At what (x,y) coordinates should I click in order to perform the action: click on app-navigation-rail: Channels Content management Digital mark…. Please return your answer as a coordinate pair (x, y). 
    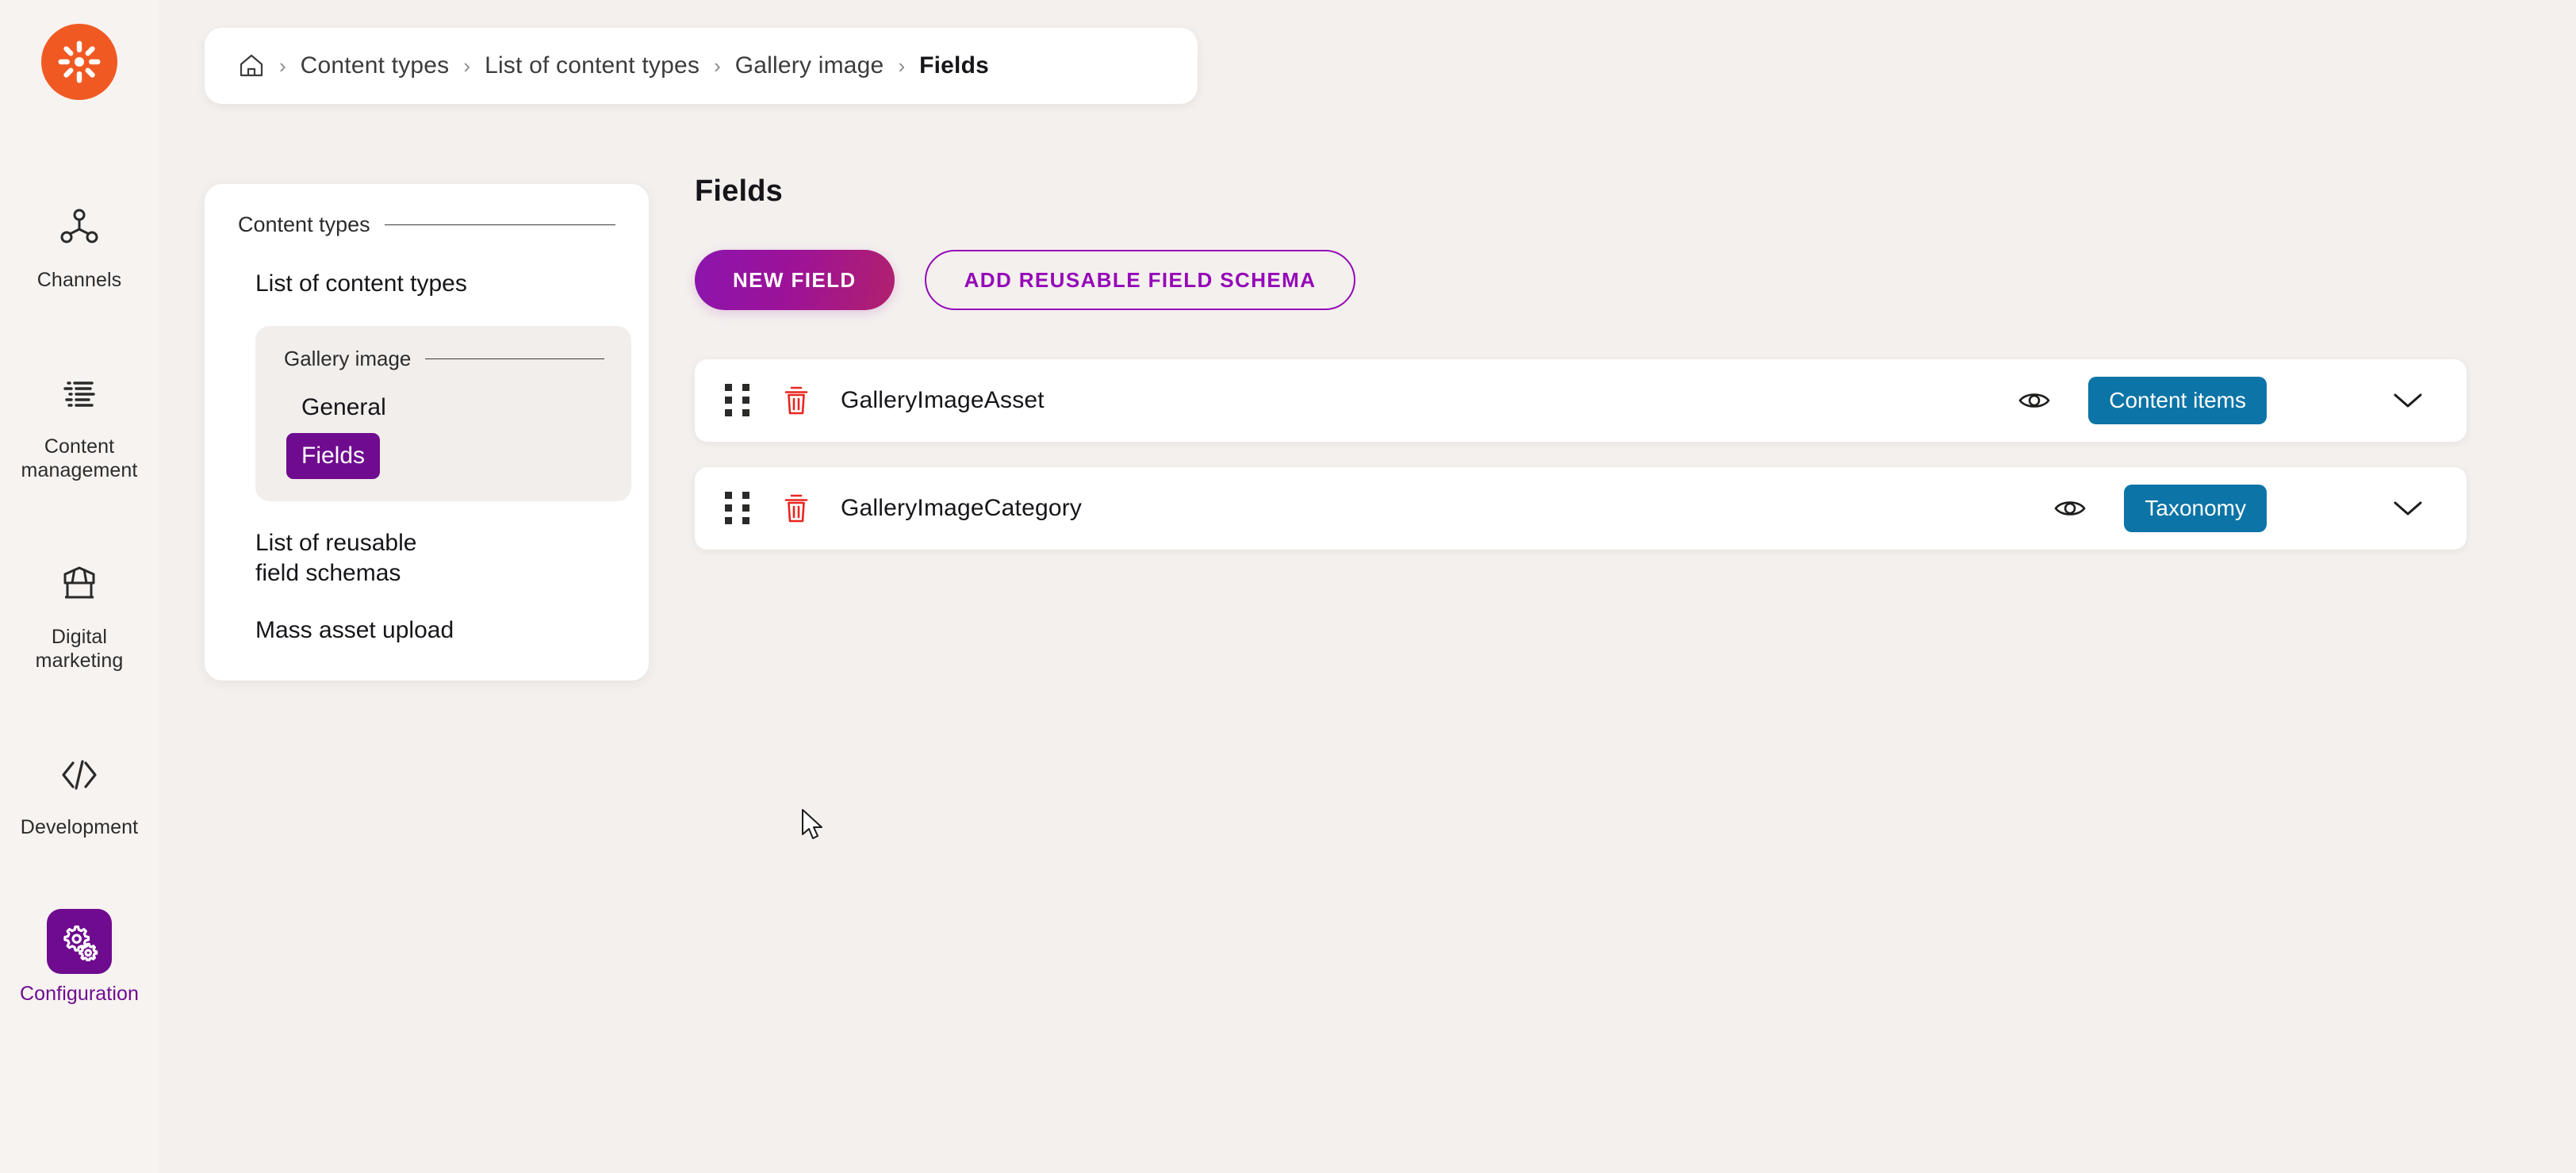
    Looking at the image, I should click on (79, 586).